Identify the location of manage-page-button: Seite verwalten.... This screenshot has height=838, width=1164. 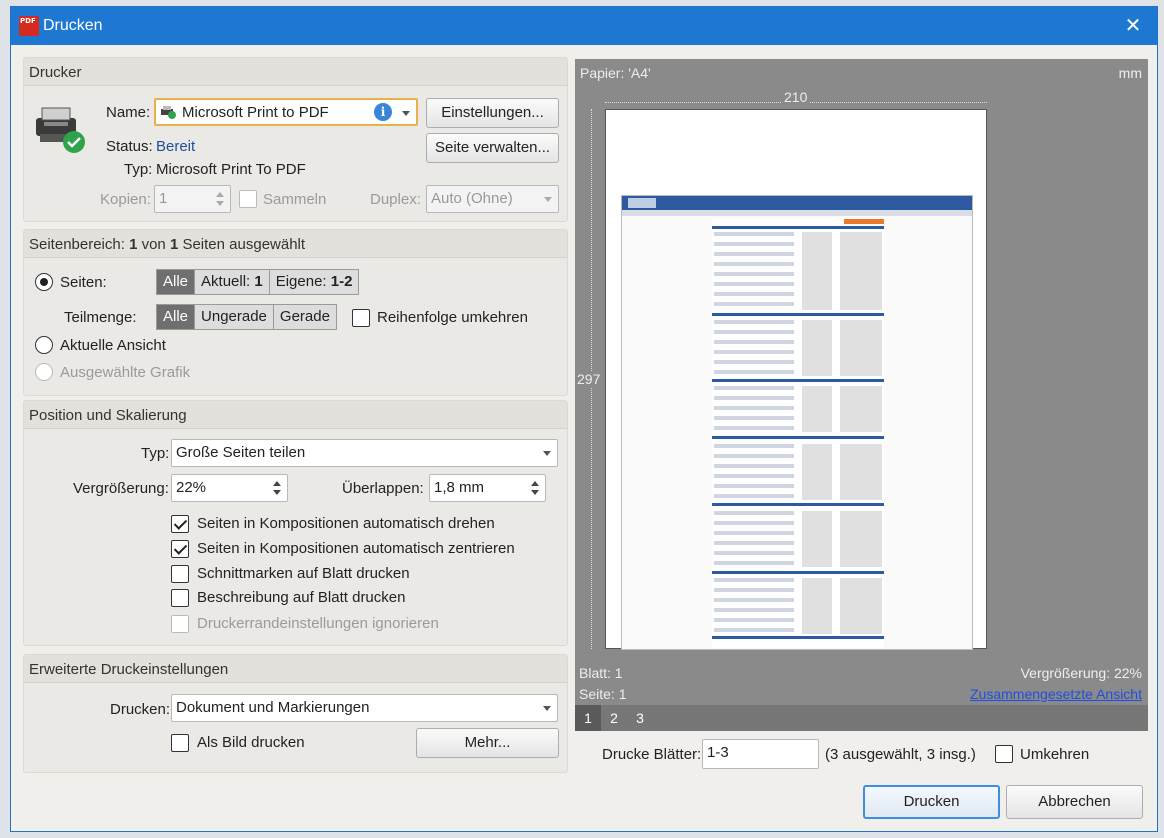
(492, 148).